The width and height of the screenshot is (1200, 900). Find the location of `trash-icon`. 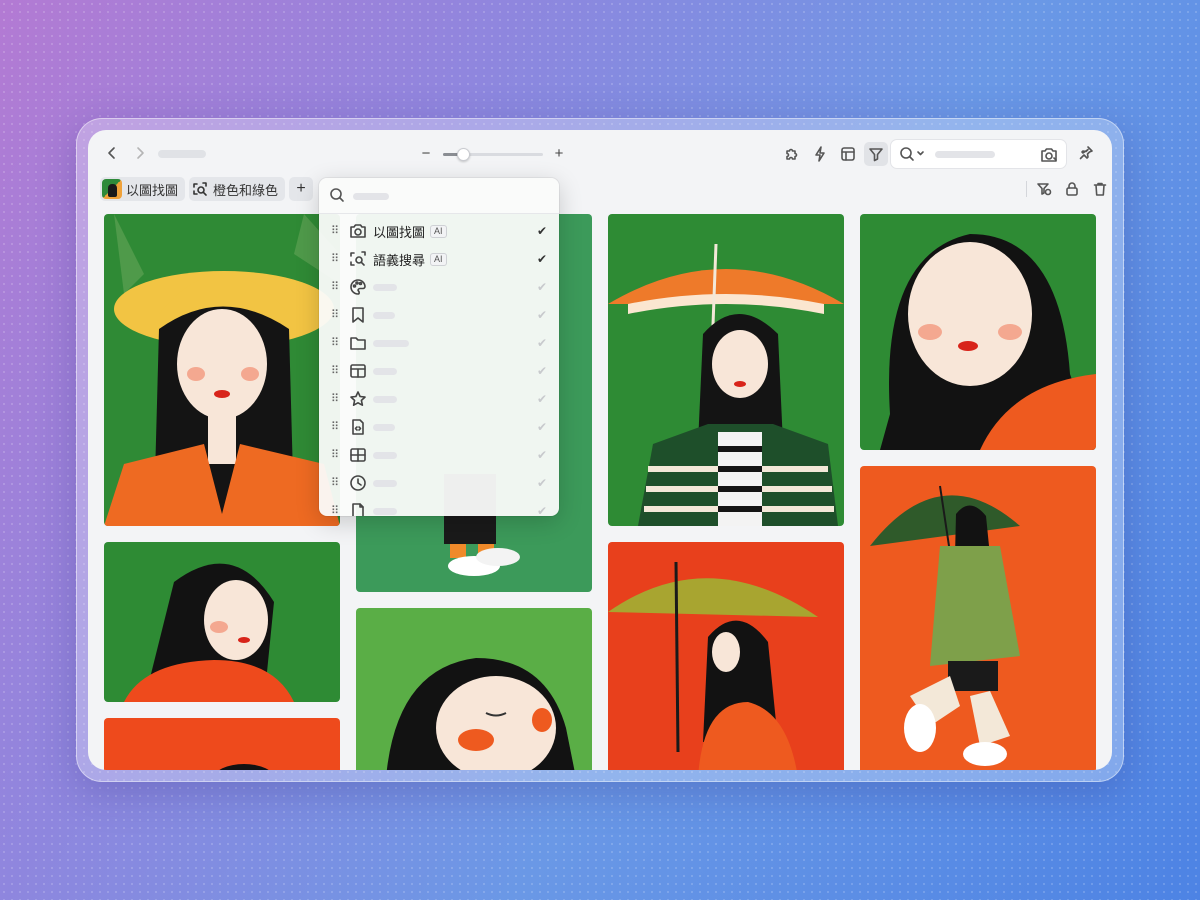

trash-icon is located at coordinates (1100, 189).